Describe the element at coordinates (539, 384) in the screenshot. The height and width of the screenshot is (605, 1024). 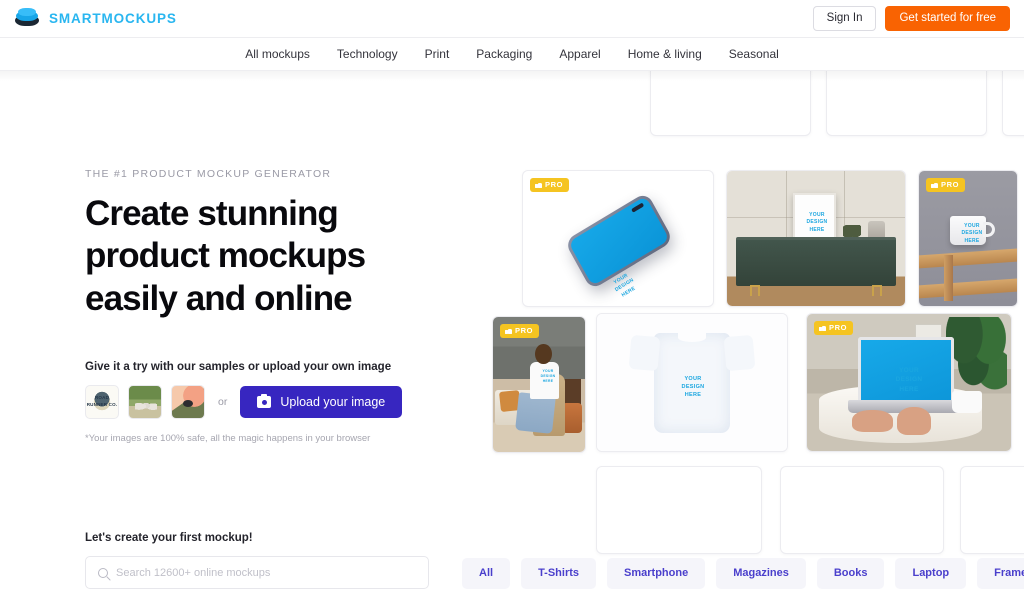
I see `mockup-card-tshirt-model: YOUR DESIGN HERE PRO` at that location.